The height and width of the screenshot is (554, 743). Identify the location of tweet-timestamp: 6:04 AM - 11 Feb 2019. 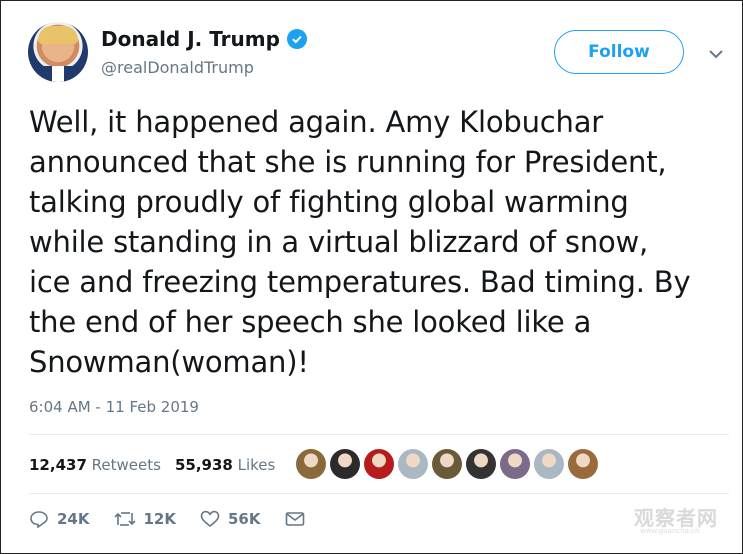
(114, 407).